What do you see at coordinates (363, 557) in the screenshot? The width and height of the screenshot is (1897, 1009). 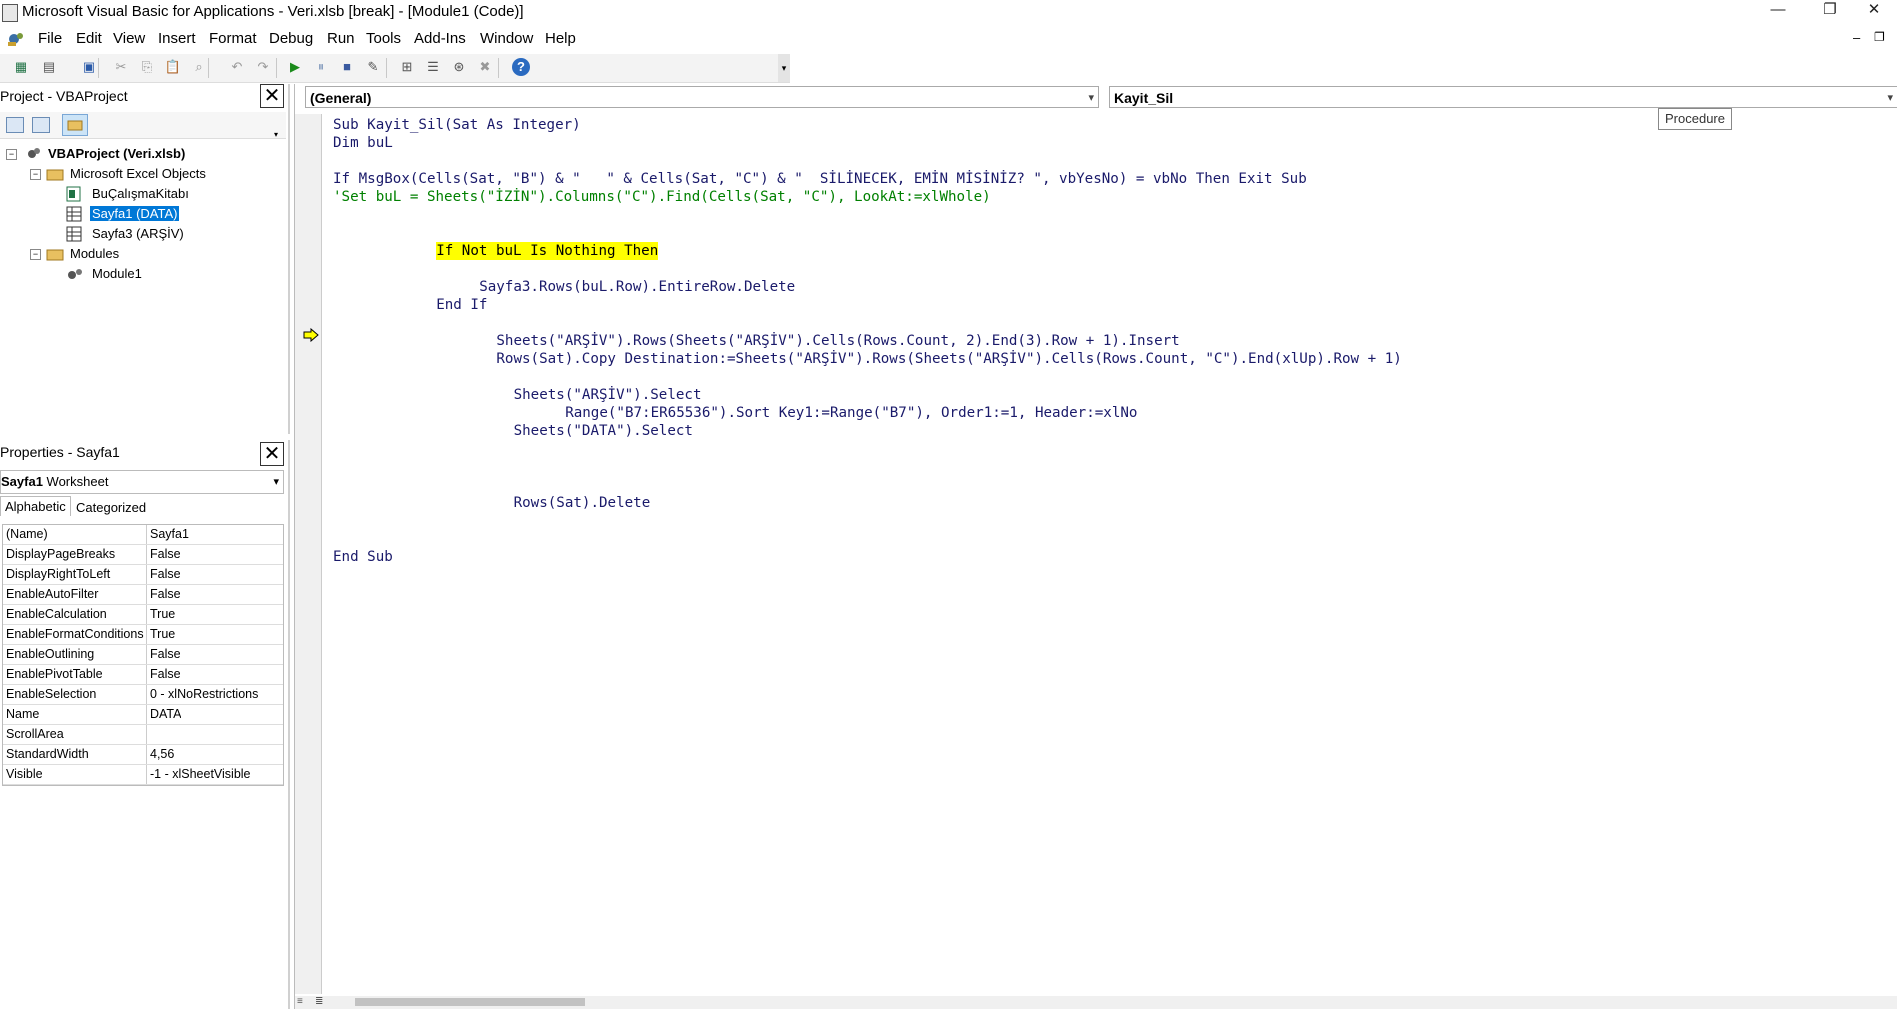 I see `code-line: End Sub` at bounding box center [363, 557].